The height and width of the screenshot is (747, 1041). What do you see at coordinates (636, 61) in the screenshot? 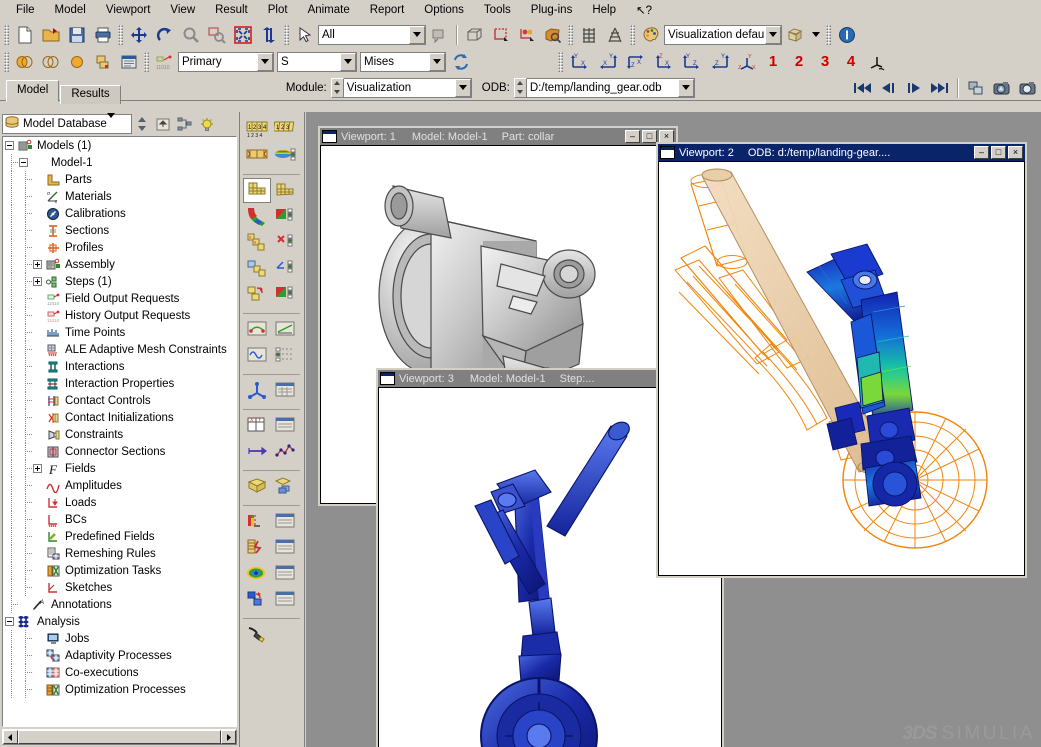
I see `axes-xz-icon: ZX` at bounding box center [636, 61].